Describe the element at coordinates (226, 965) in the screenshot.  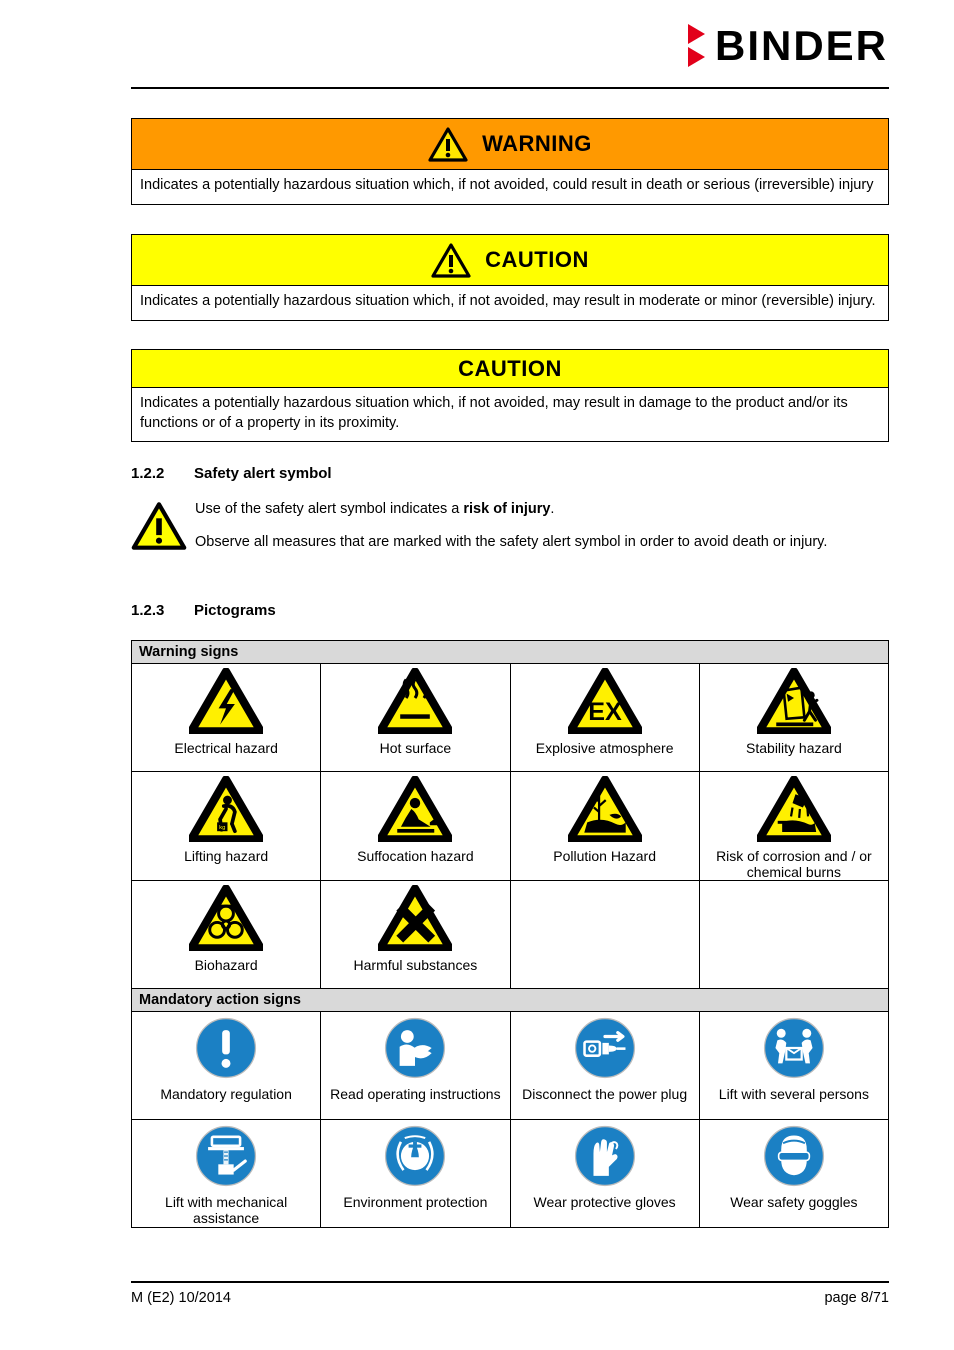
I see `pictogram-label: Biohazard` at that location.